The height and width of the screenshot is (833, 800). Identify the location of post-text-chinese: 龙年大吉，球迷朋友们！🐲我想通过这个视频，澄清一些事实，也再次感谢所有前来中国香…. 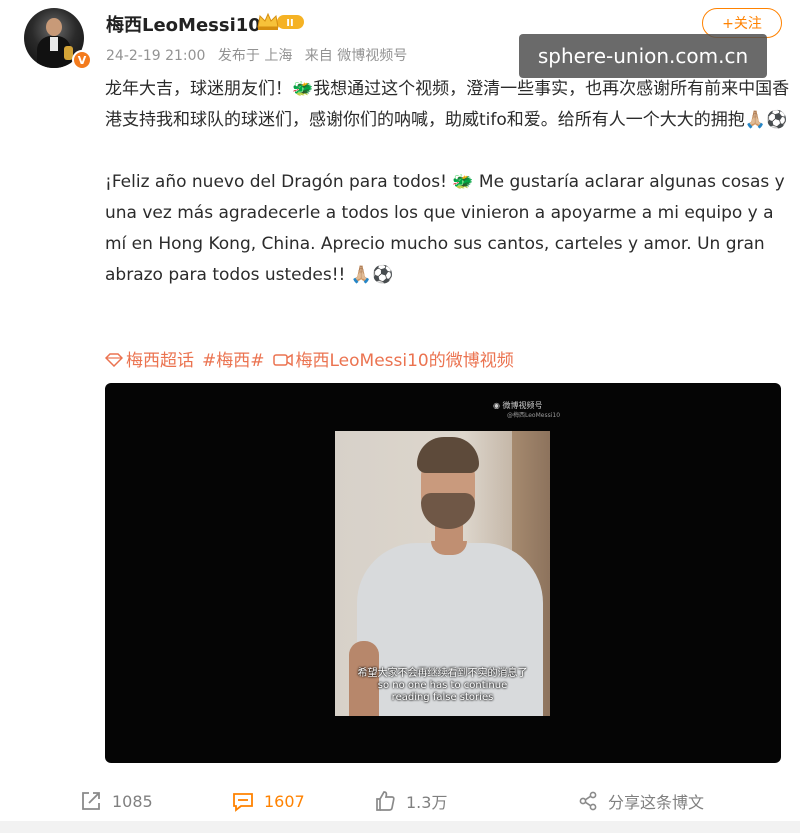
(447, 104).